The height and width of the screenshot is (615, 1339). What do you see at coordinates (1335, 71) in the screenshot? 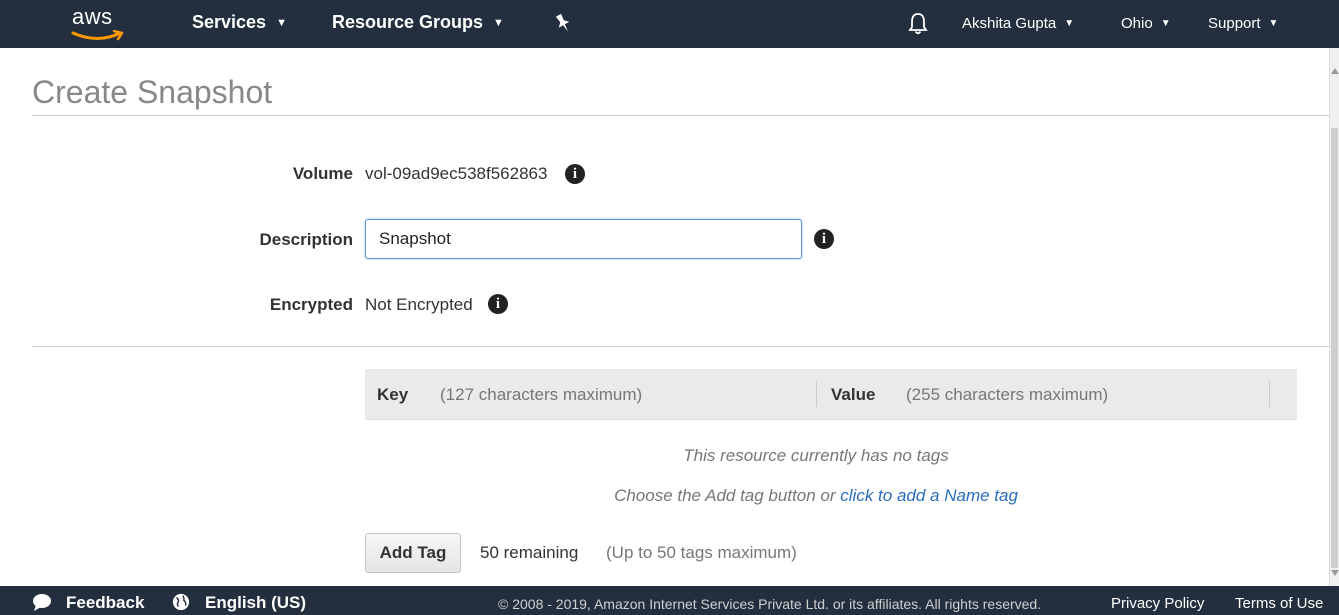
I see `scroll-up-arrow-icon` at bounding box center [1335, 71].